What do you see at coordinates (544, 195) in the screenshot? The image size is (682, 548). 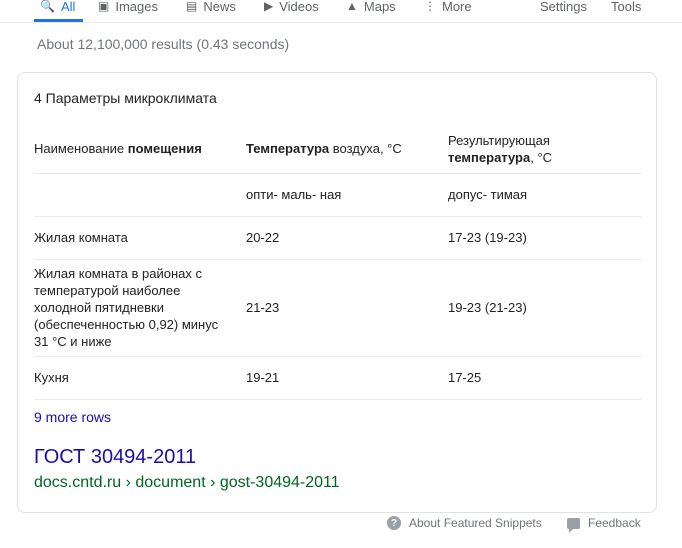 I see `subheader-allowed: допус- тимая` at bounding box center [544, 195].